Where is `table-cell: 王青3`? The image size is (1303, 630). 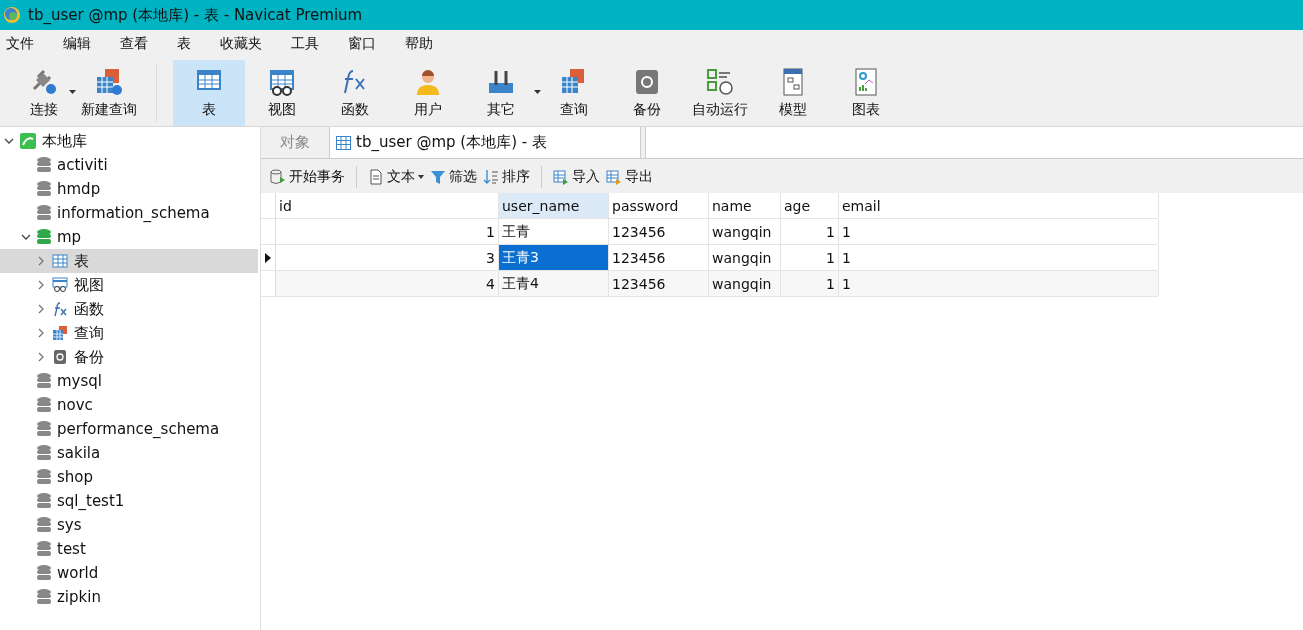
table-cell: 王青3 is located at coordinates (554, 257).